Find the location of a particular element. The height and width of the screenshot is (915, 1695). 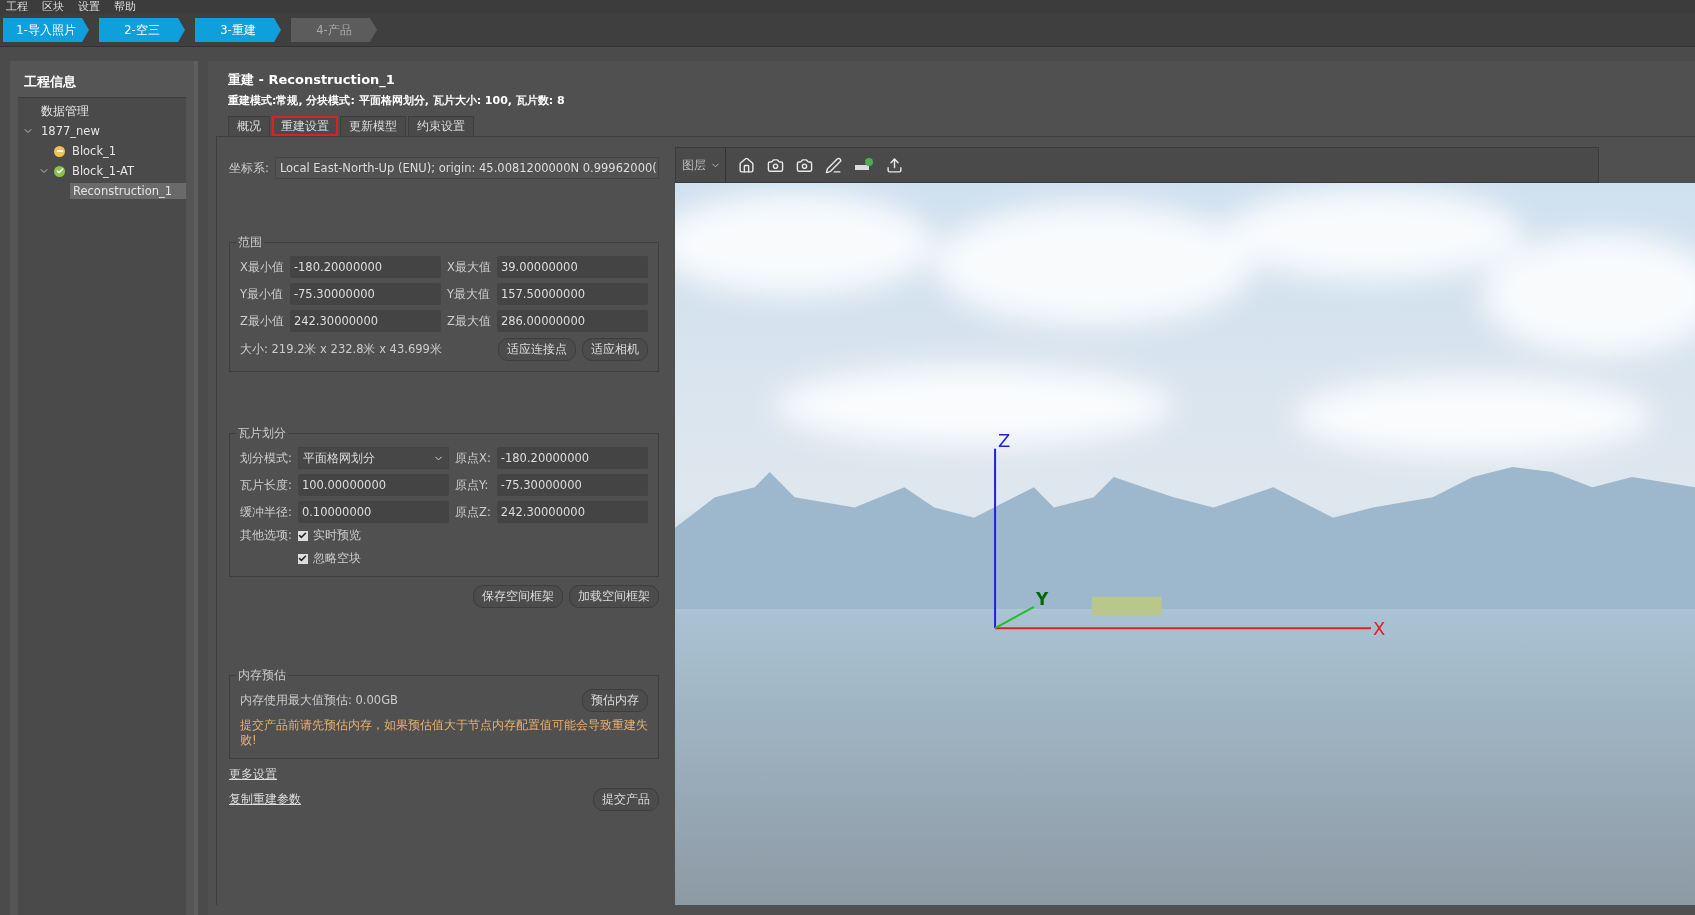

tab: 更新模型 is located at coordinates (373, 126).